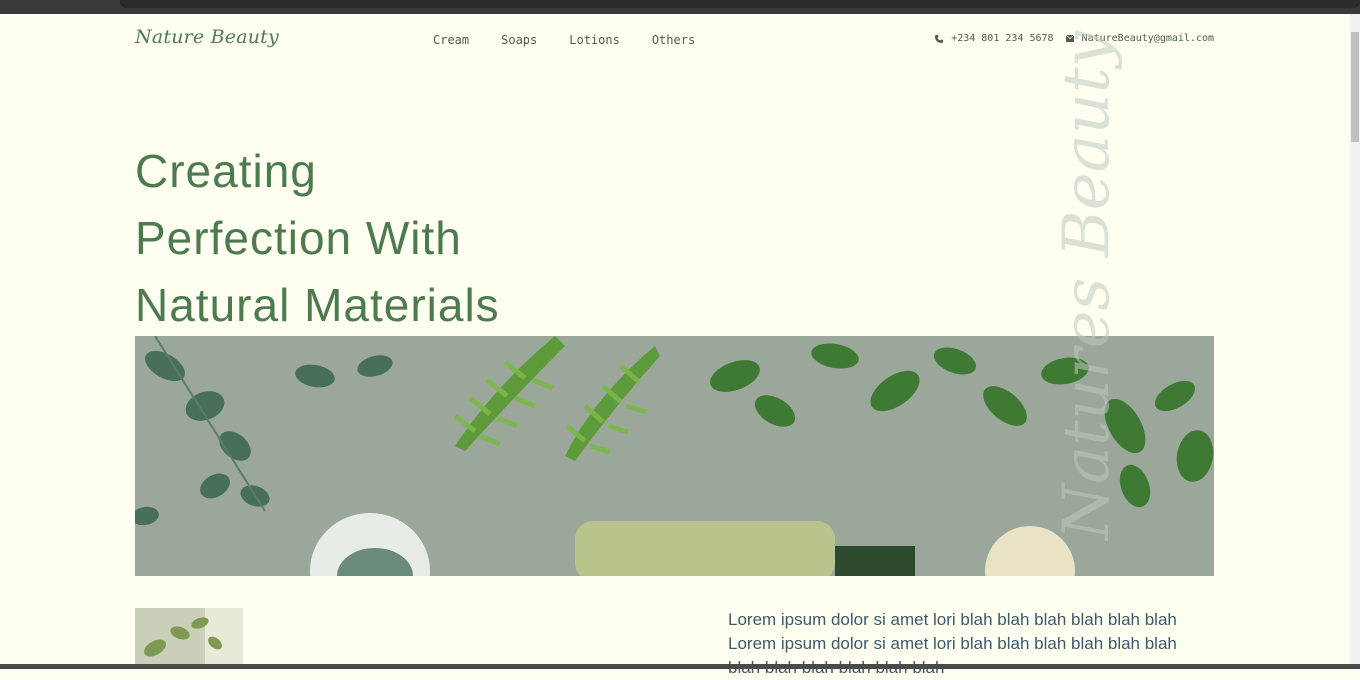 The height and width of the screenshot is (680, 1360). What do you see at coordinates (1002, 38) in the screenshot?
I see `phone-number: +234 801 234 5678` at bounding box center [1002, 38].